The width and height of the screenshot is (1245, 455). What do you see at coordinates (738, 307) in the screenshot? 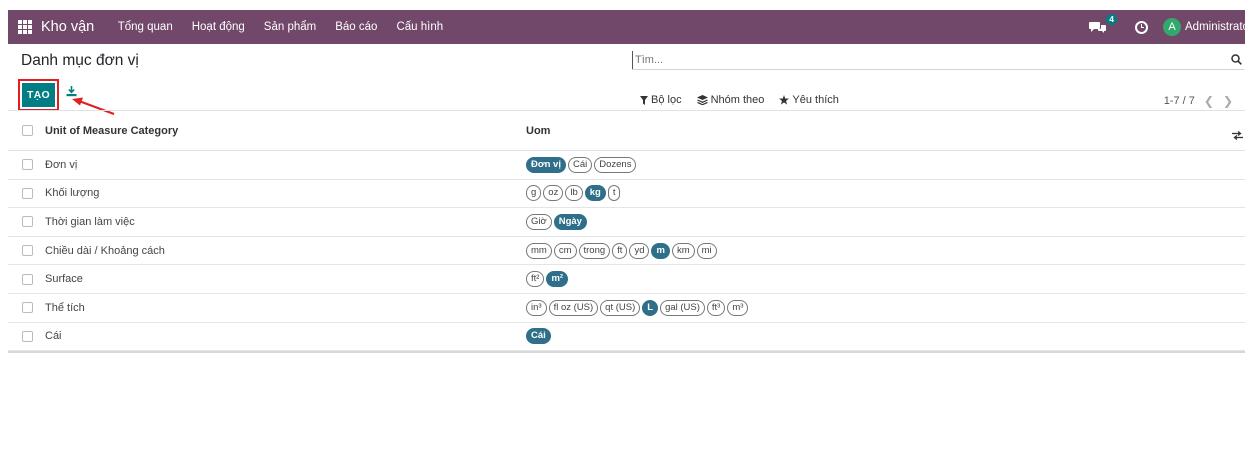
I see `uom-tag: m³` at bounding box center [738, 307].